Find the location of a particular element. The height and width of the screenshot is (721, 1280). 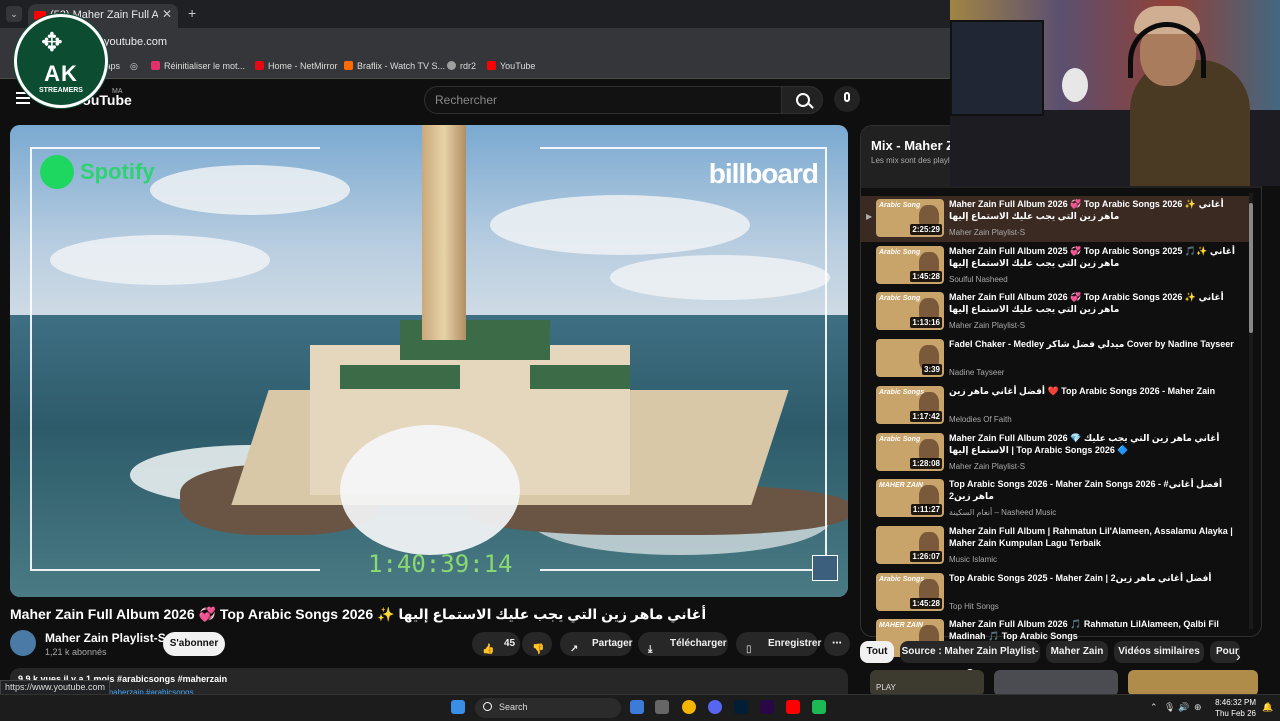

playlist-thumbnail: Arabic Song 2:25:29 is located at coordinates (910, 218).